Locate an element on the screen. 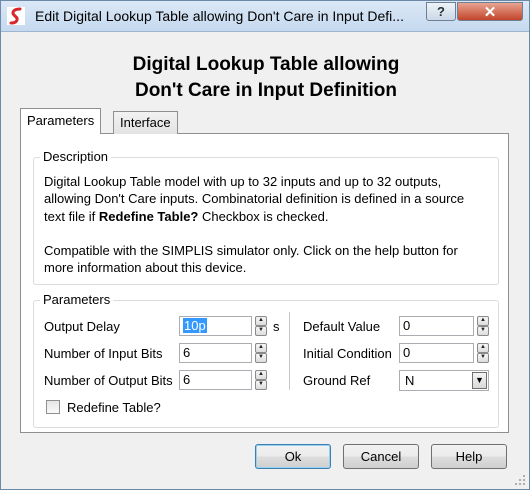  resize-grip-icon is located at coordinates (520, 480).